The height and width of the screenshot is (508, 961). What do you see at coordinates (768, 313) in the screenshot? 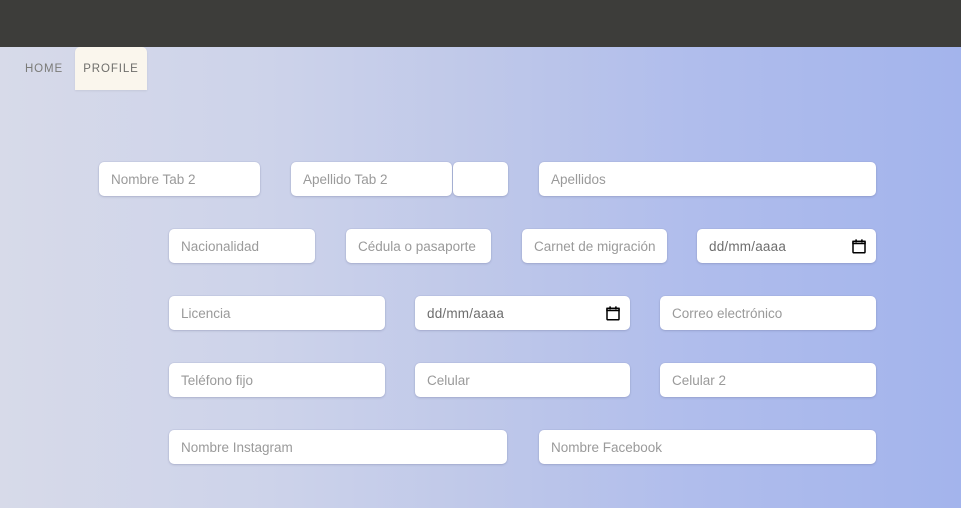
I see `correo-electronico-input` at bounding box center [768, 313].